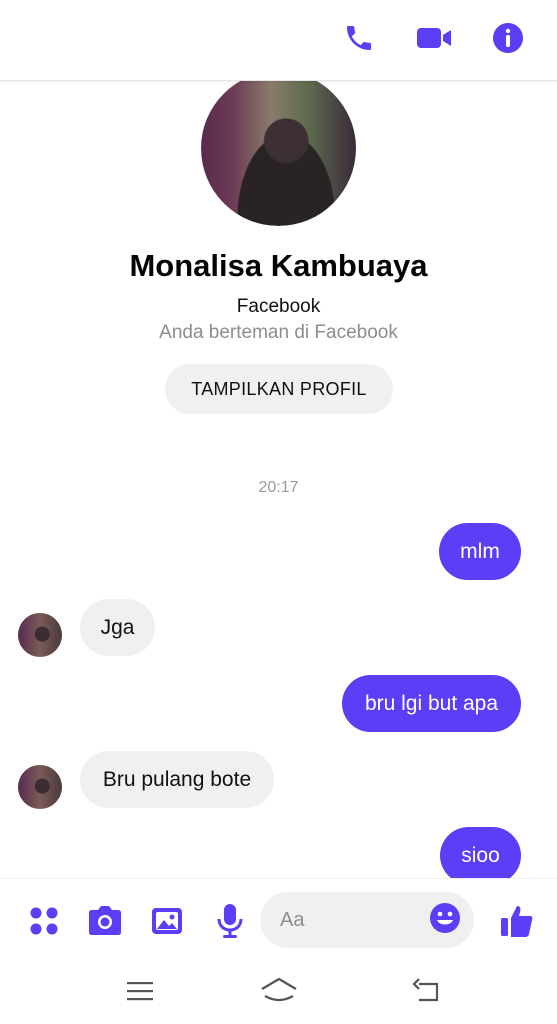 The width and height of the screenshot is (557, 1024). I want to click on chat-header, so click(278, 40).